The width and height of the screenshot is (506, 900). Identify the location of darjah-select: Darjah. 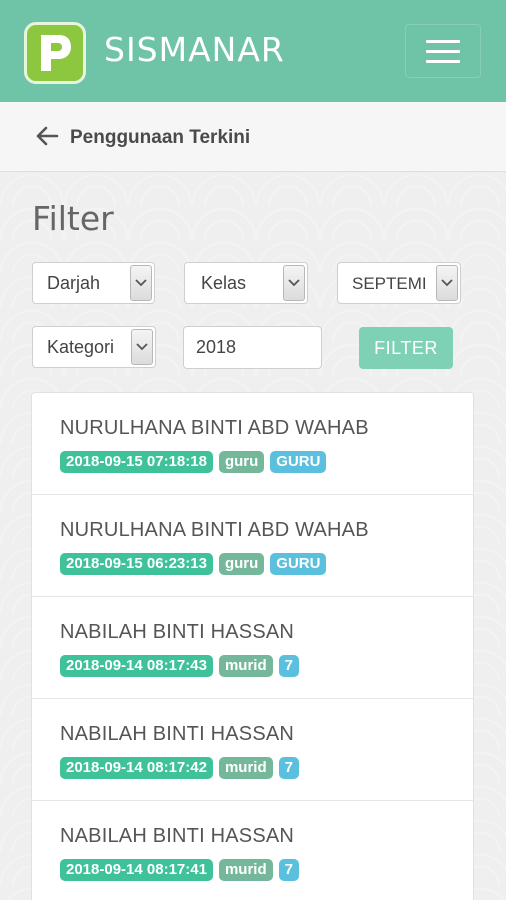
(93, 283).